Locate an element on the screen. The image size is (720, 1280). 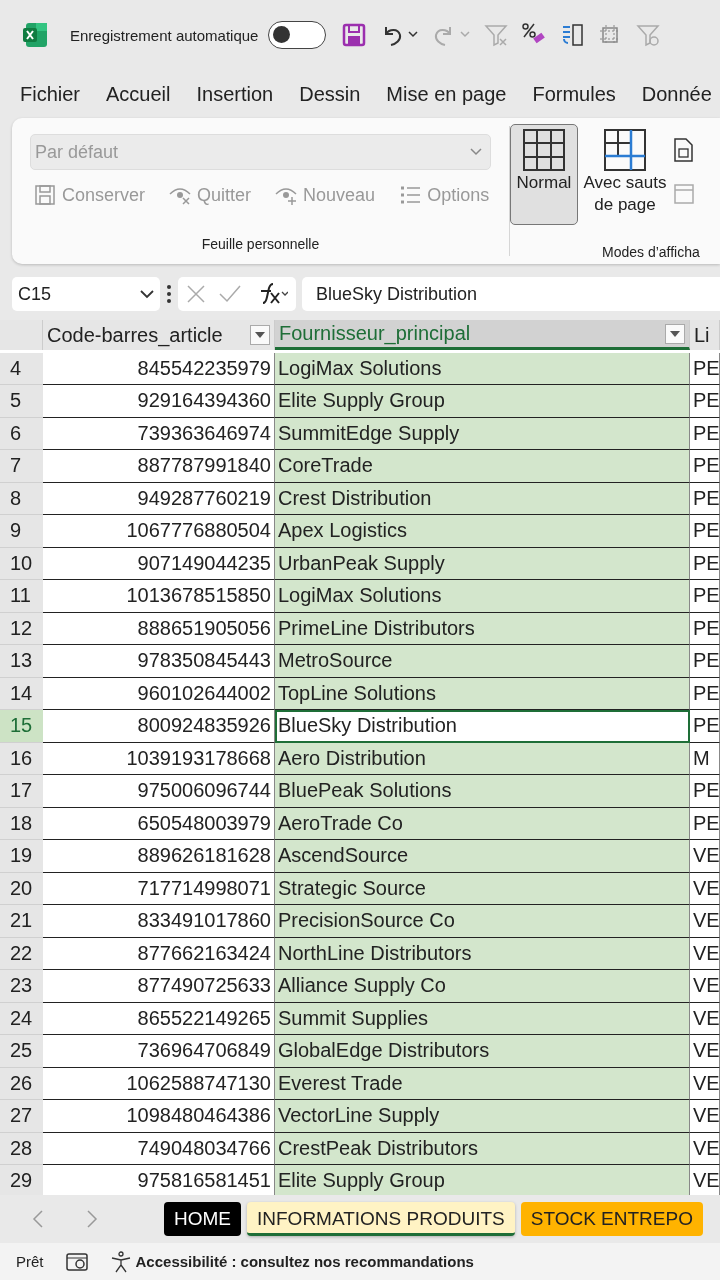
table-cell: SummitEdge Supply is located at coordinates (482, 433).